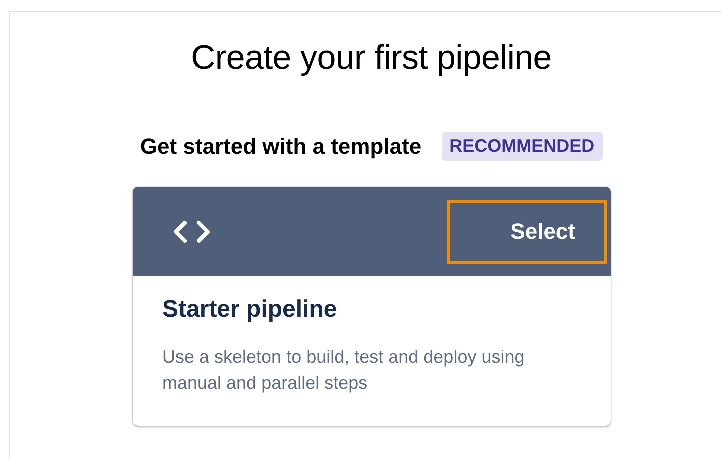 The image size is (721, 459). I want to click on section-title: Get started with a template, so click(281, 147).